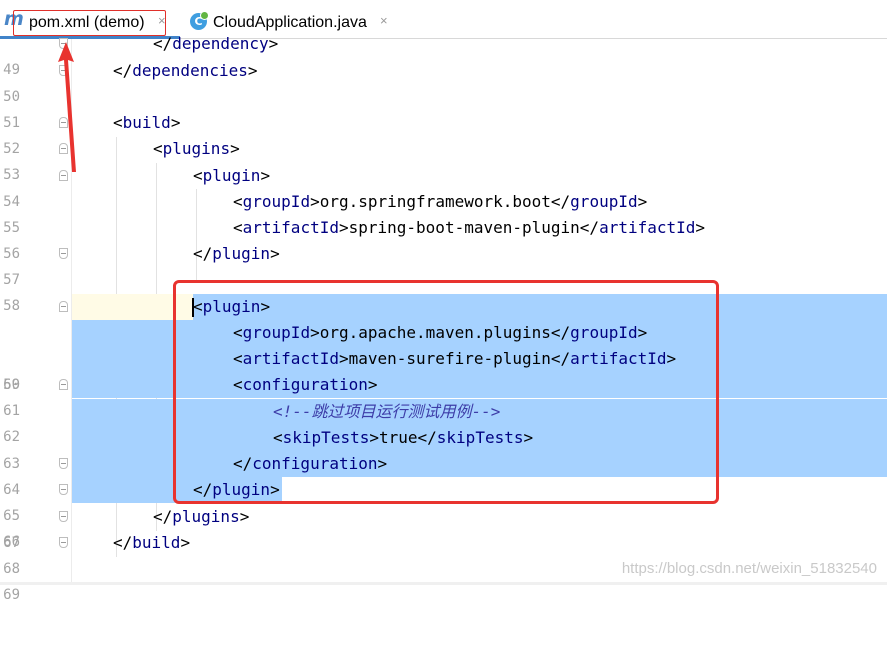 The height and width of the screenshot is (660, 887). I want to click on code-text: </dependency>, so click(216, 43).